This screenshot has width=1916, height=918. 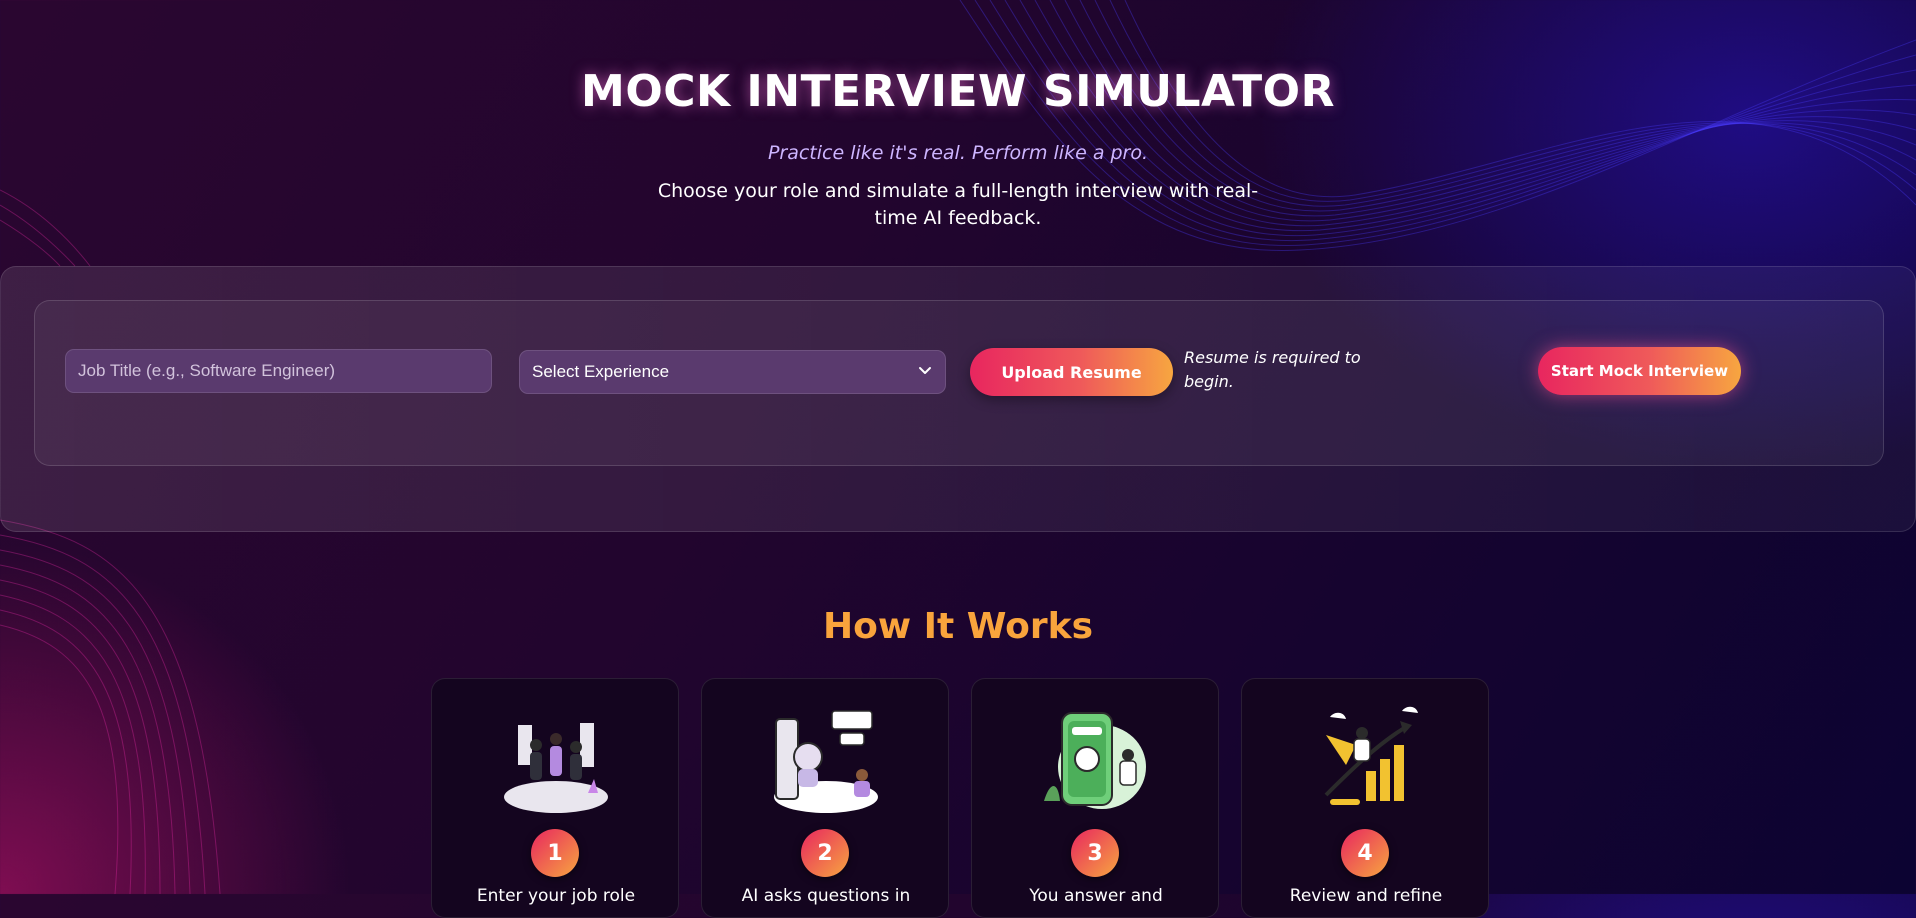 I want to click on step-text: Enter your job role, so click(x=556, y=896).